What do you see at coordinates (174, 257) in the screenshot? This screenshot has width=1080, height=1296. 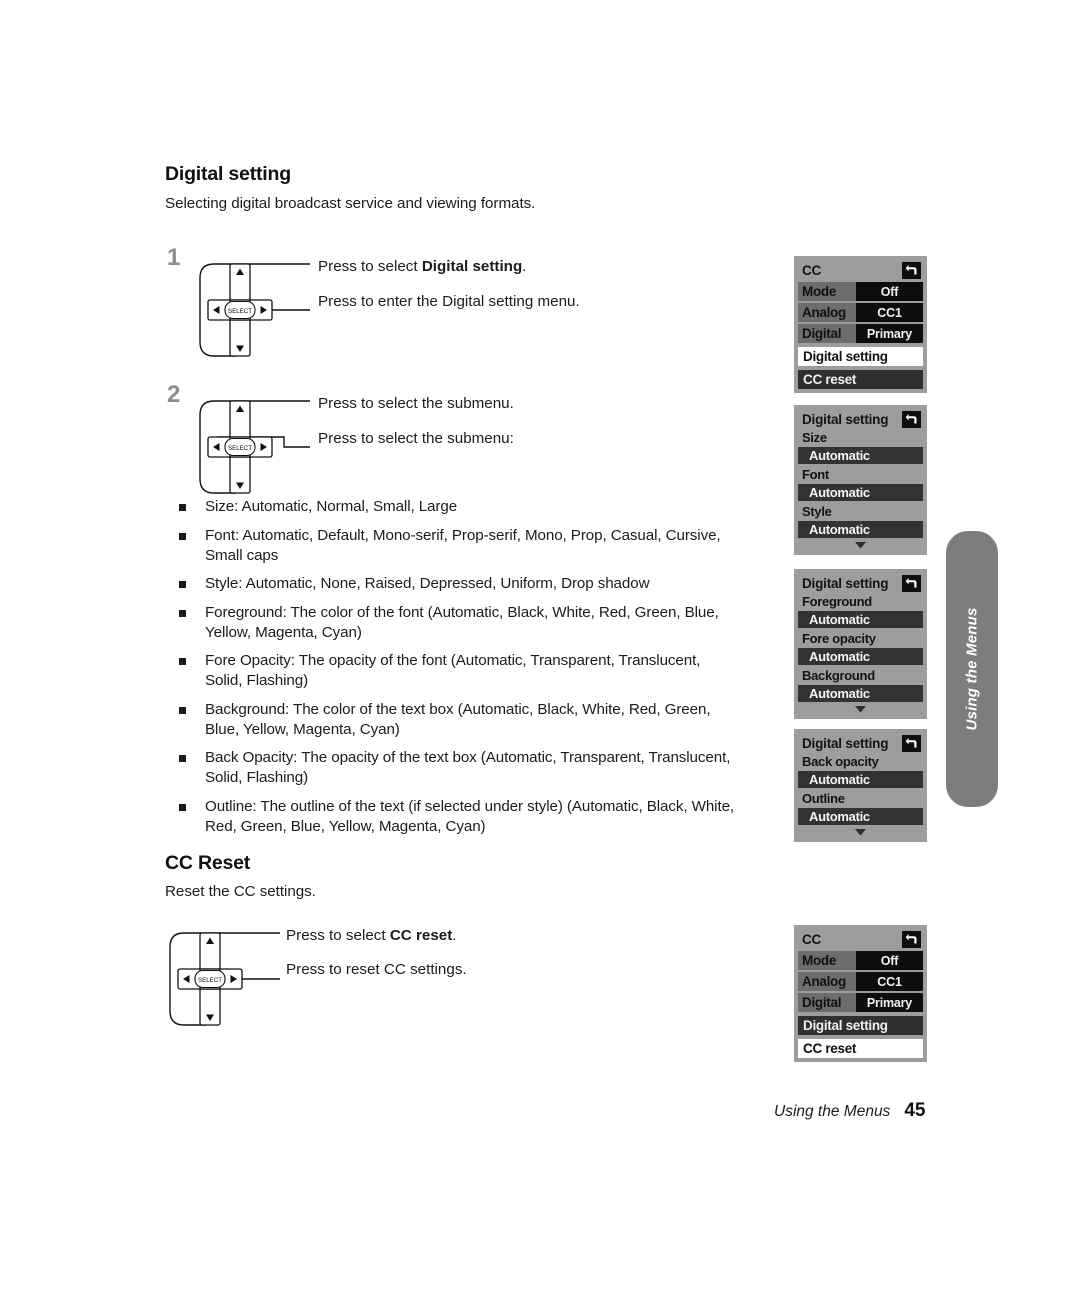 I see `step-number-1: 1` at bounding box center [174, 257].